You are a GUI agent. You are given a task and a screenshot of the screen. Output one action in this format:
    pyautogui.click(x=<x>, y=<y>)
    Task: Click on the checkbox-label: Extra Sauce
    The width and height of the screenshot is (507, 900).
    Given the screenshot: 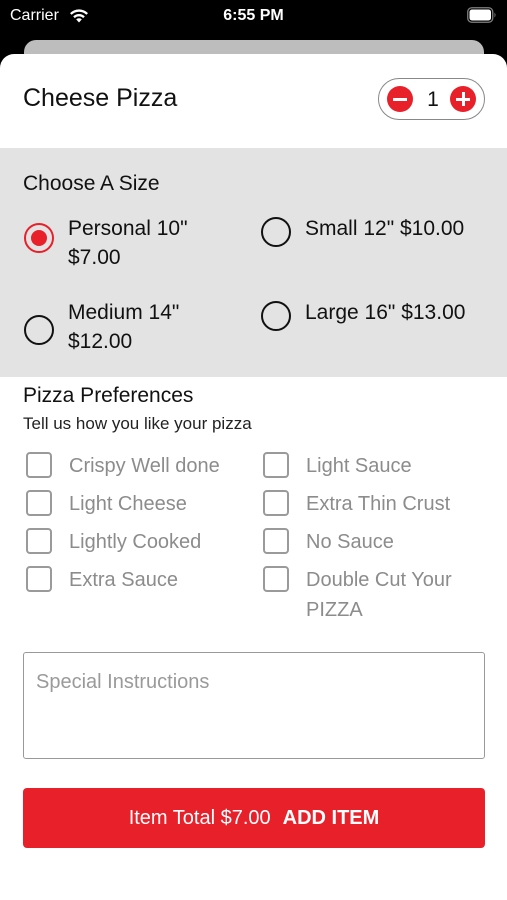 What is the action you would take?
    pyautogui.click(x=123, y=580)
    